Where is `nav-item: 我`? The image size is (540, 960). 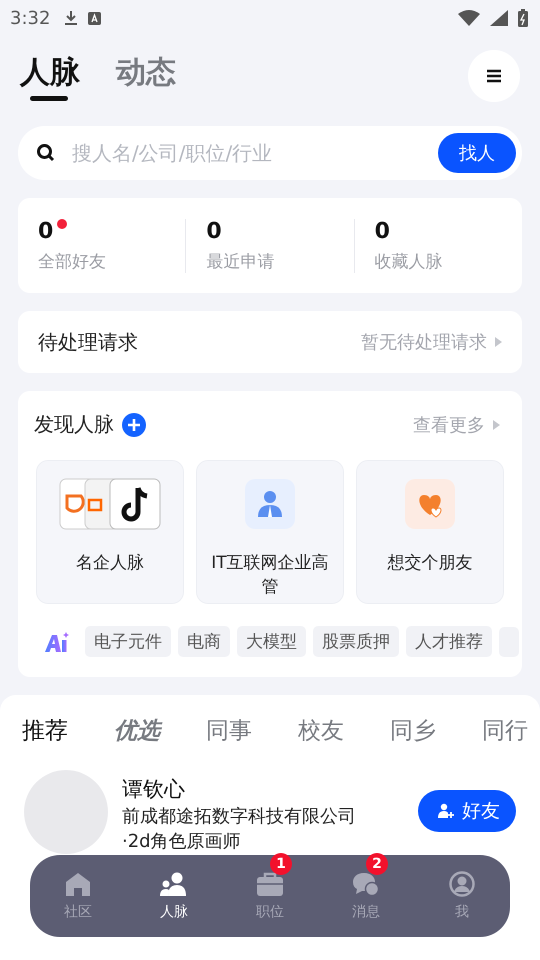 nav-item: 我 is located at coordinates (462, 896).